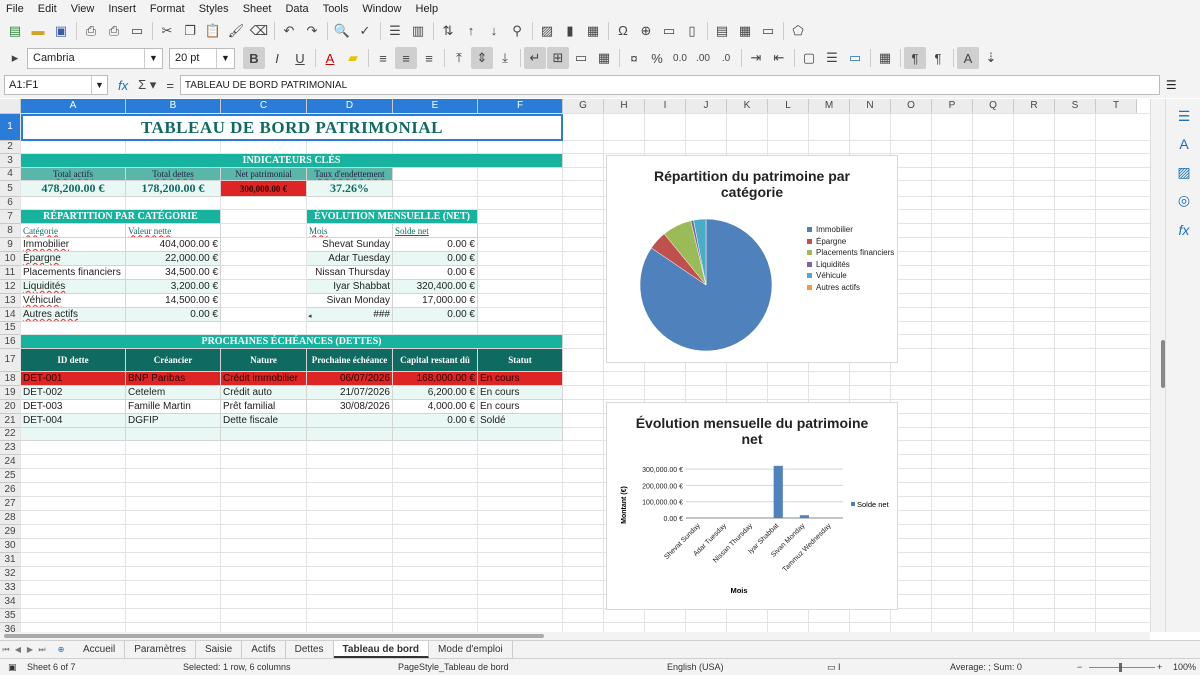  Describe the element at coordinates (10, 106) in the screenshot. I see `select-all-corner` at that location.